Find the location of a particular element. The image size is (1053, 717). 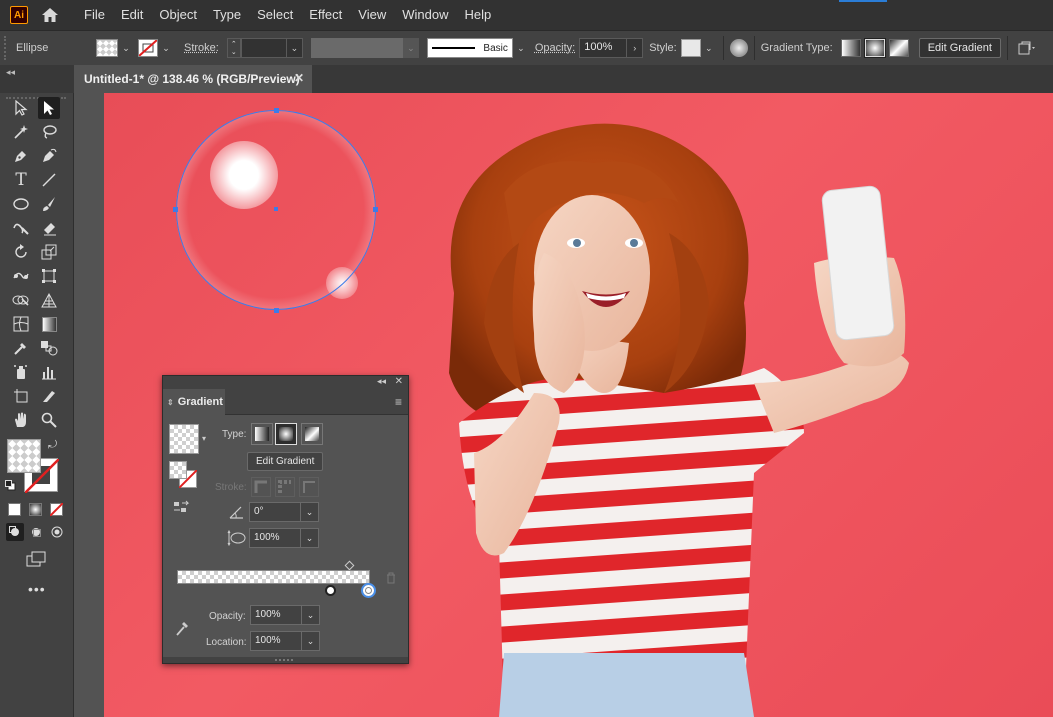

anchor-point-left is located at coordinates (175, 209).